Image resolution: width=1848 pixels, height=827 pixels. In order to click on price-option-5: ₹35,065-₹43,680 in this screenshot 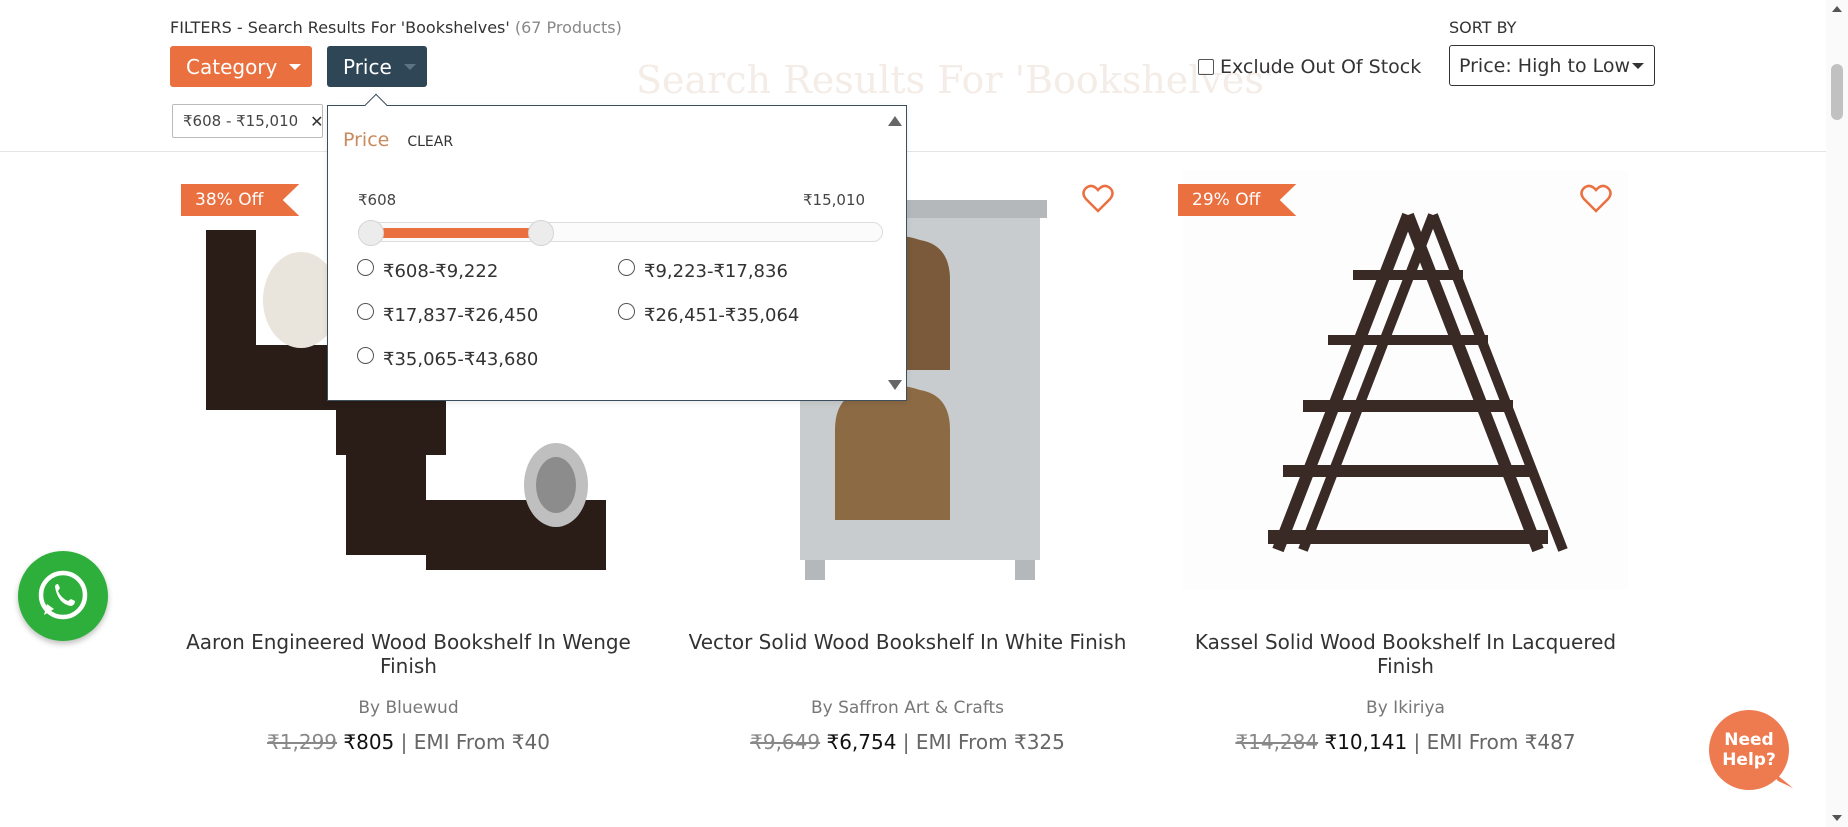, I will do `click(448, 358)`.